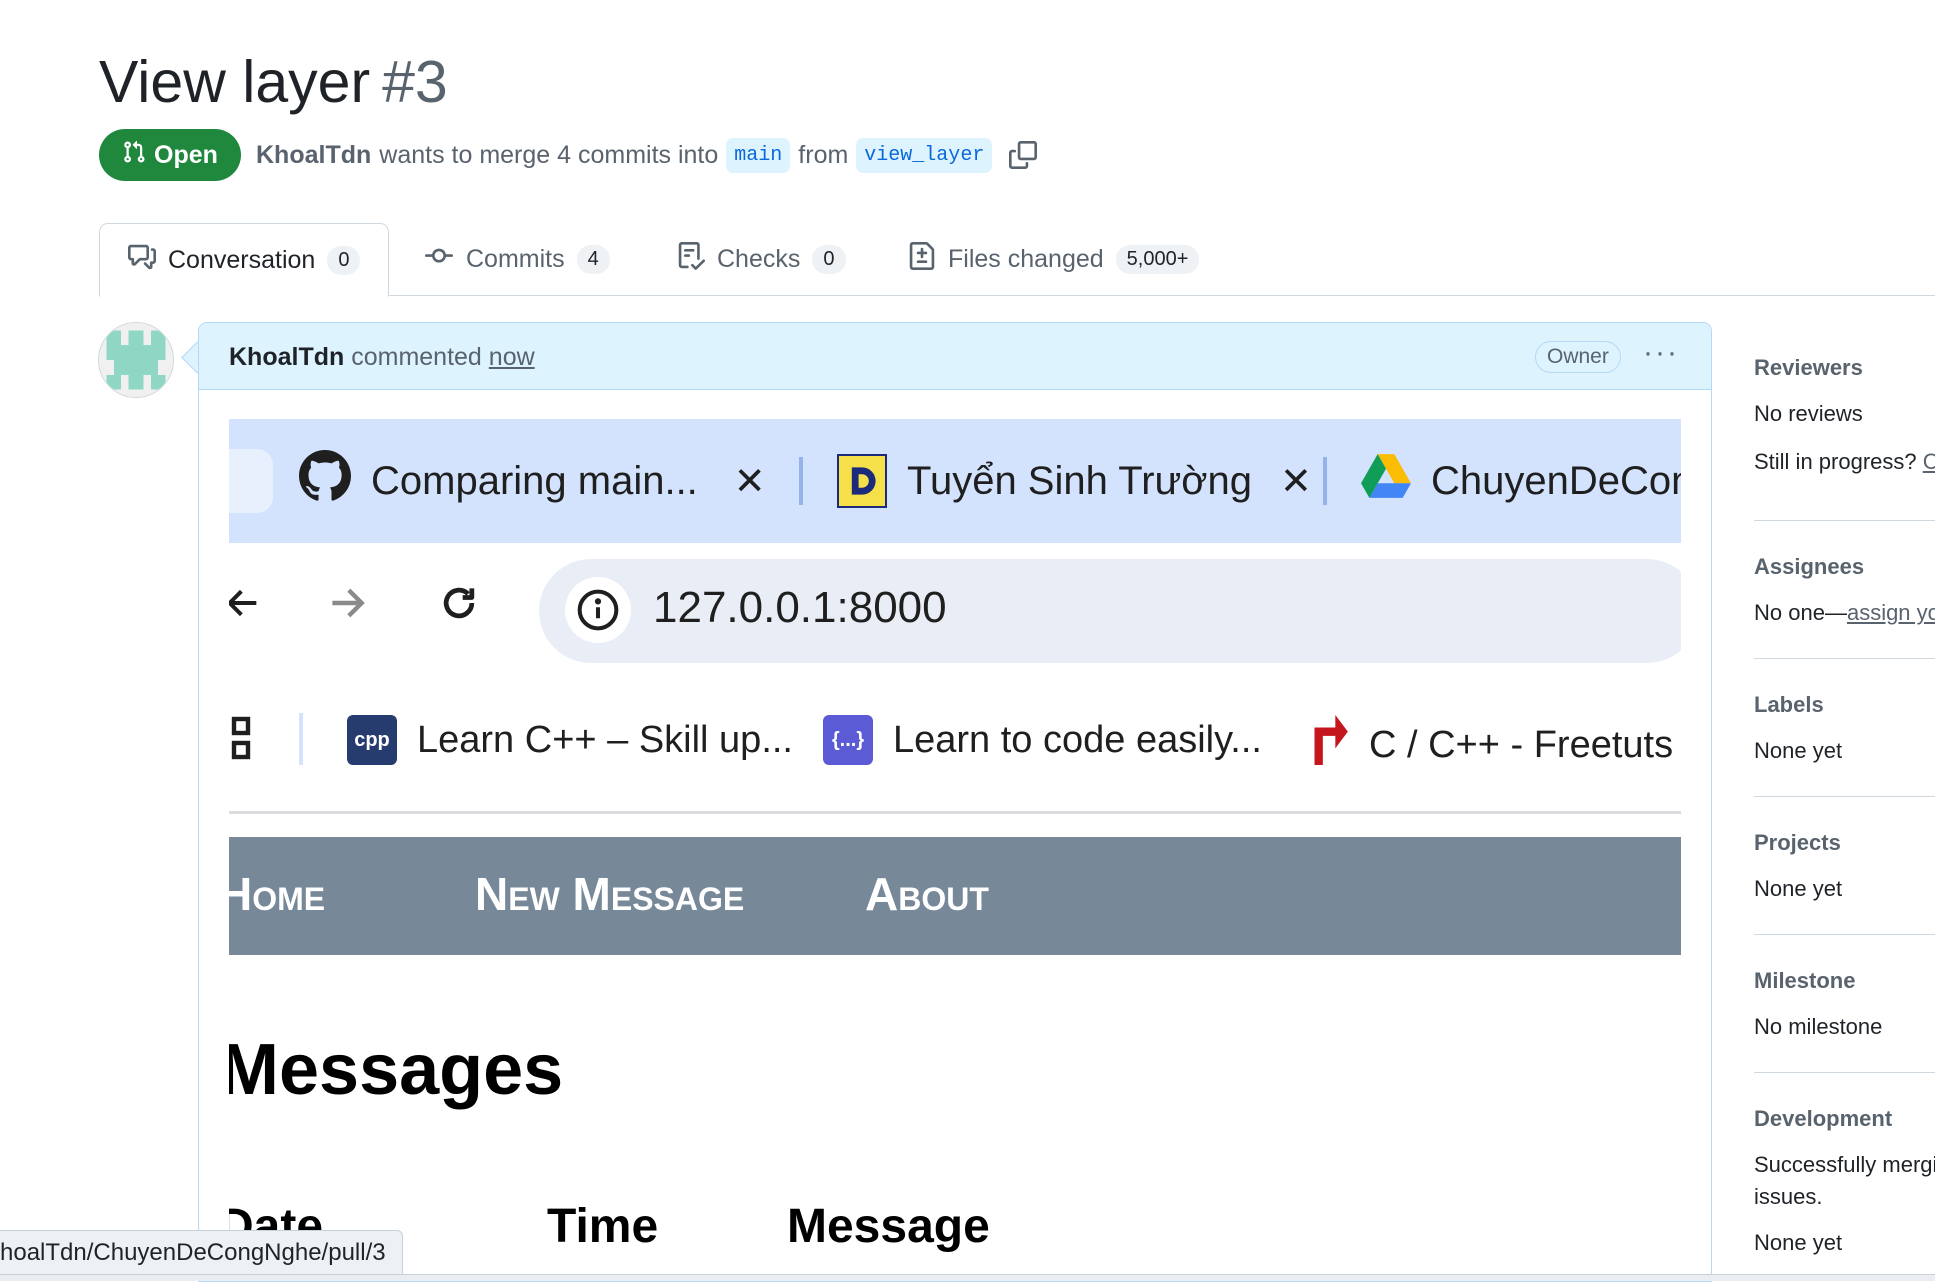  I want to click on assignees-section: Assignees No one—assign yo, so click(1844, 590).